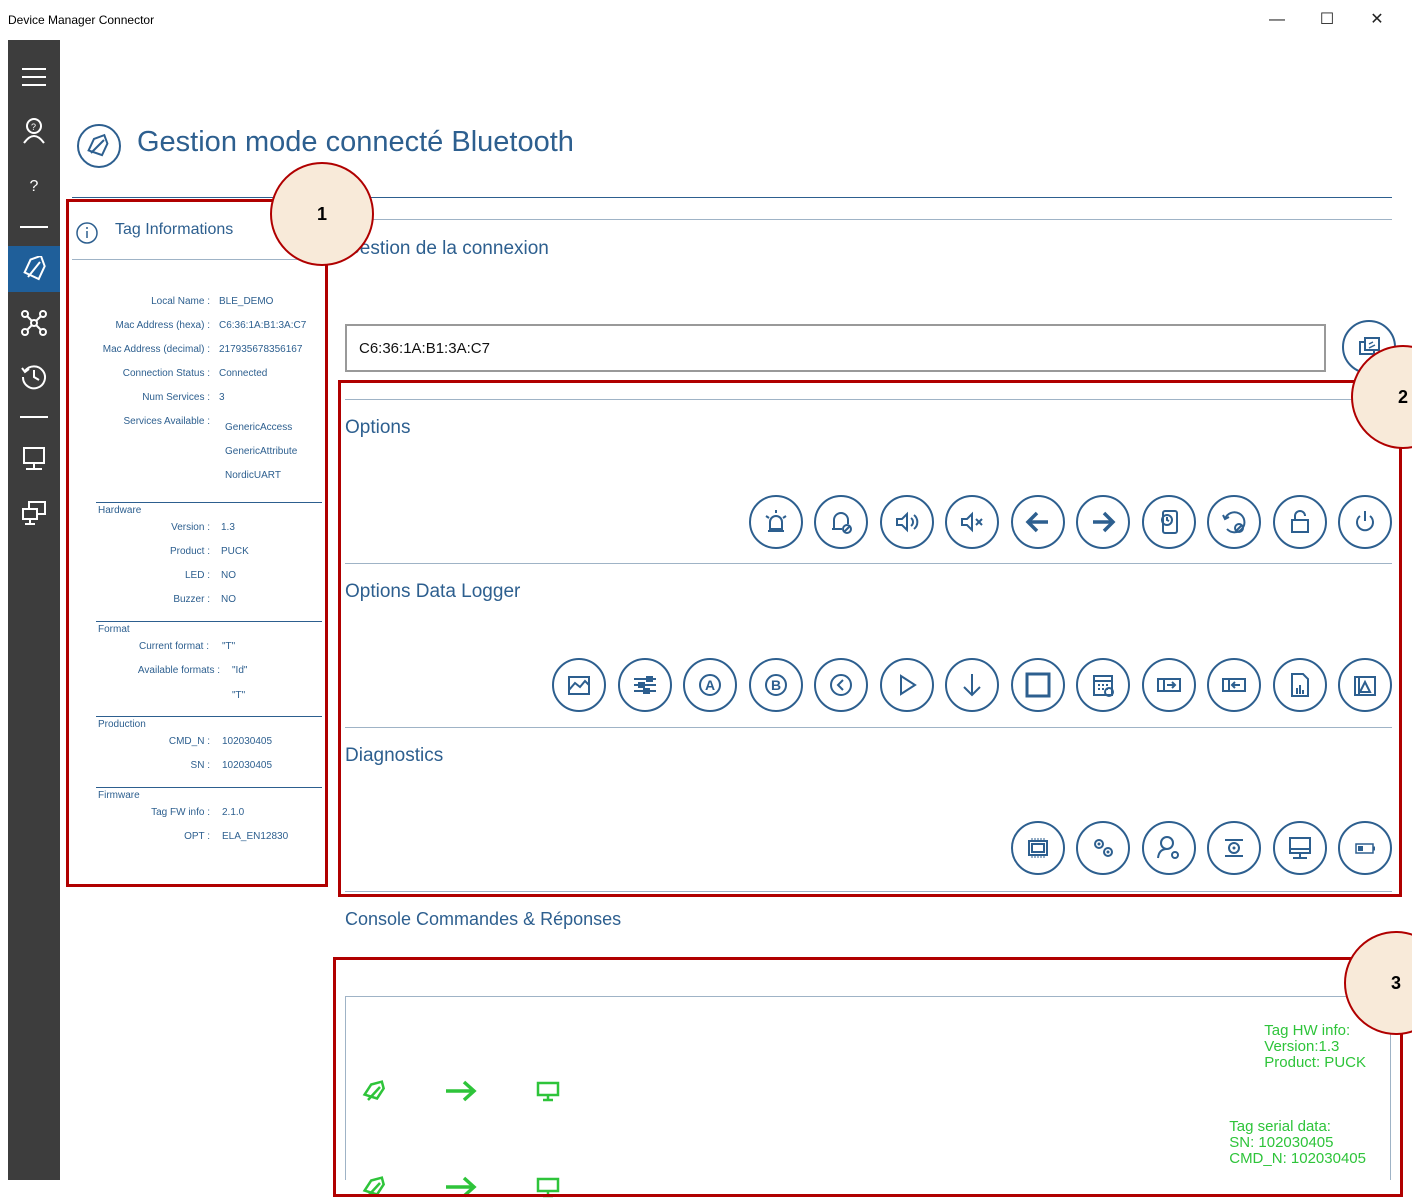  What do you see at coordinates (1377, 20) in the screenshot?
I see `close-button: ✕` at bounding box center [1377, 20].